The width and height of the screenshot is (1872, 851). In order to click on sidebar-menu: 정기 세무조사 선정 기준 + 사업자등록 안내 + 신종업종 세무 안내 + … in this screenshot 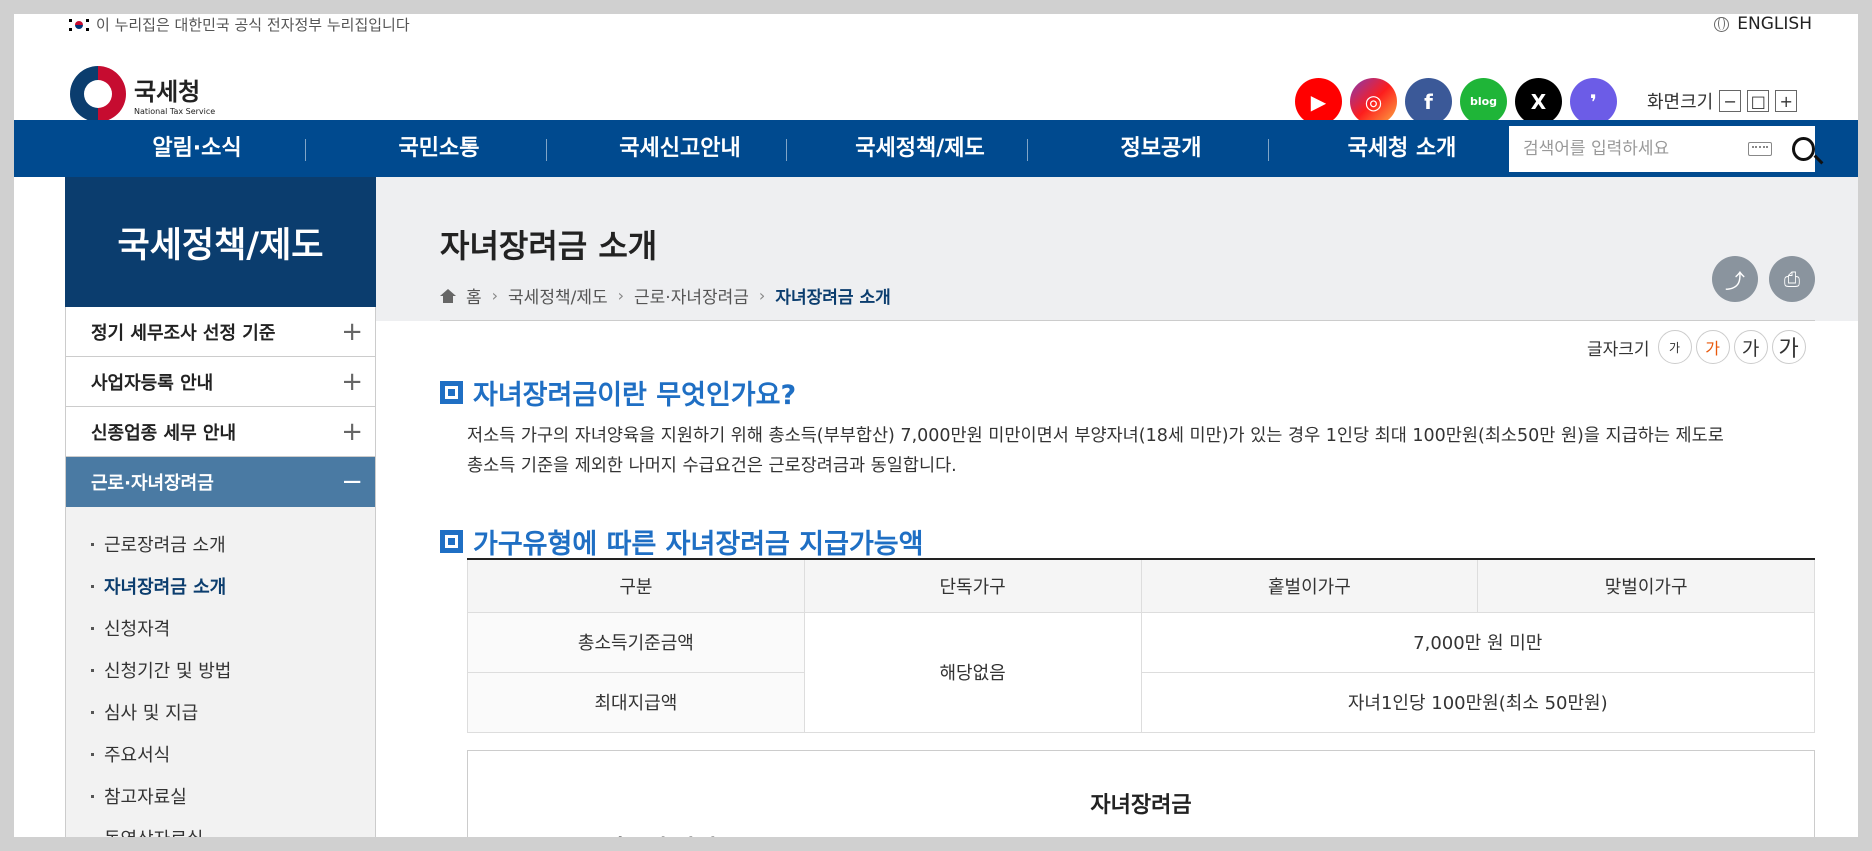, I will do `click(220, 572)`.